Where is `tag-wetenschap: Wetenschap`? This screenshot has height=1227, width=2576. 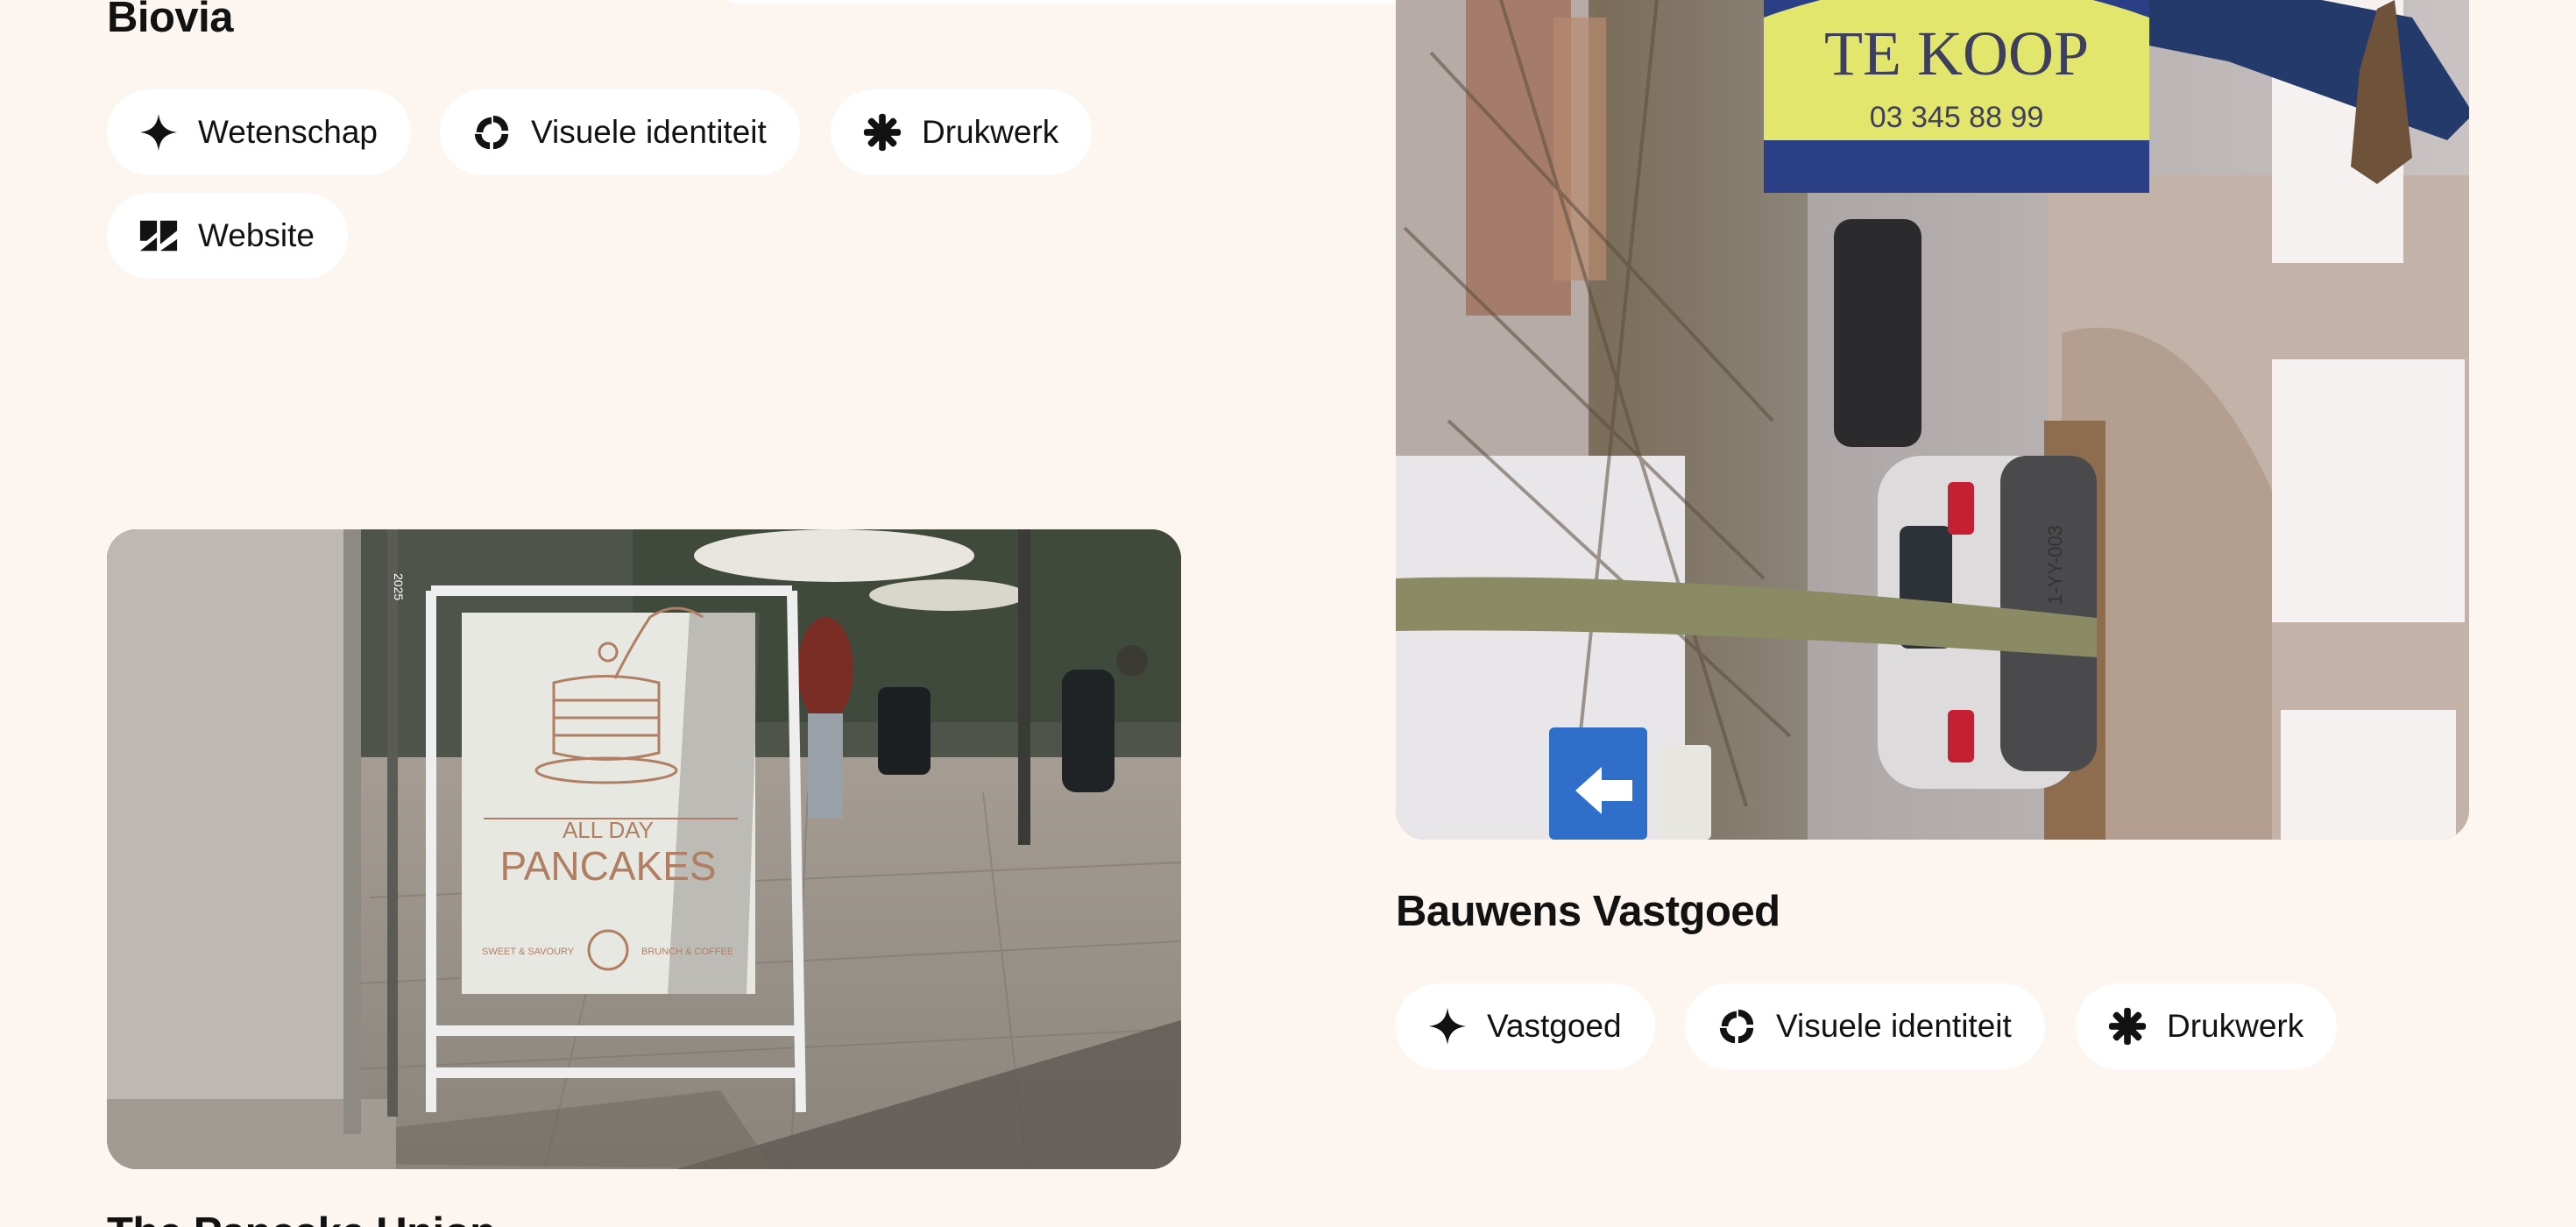 tag-wetenschap: Wetenschap is located at coordinates (259, 132).